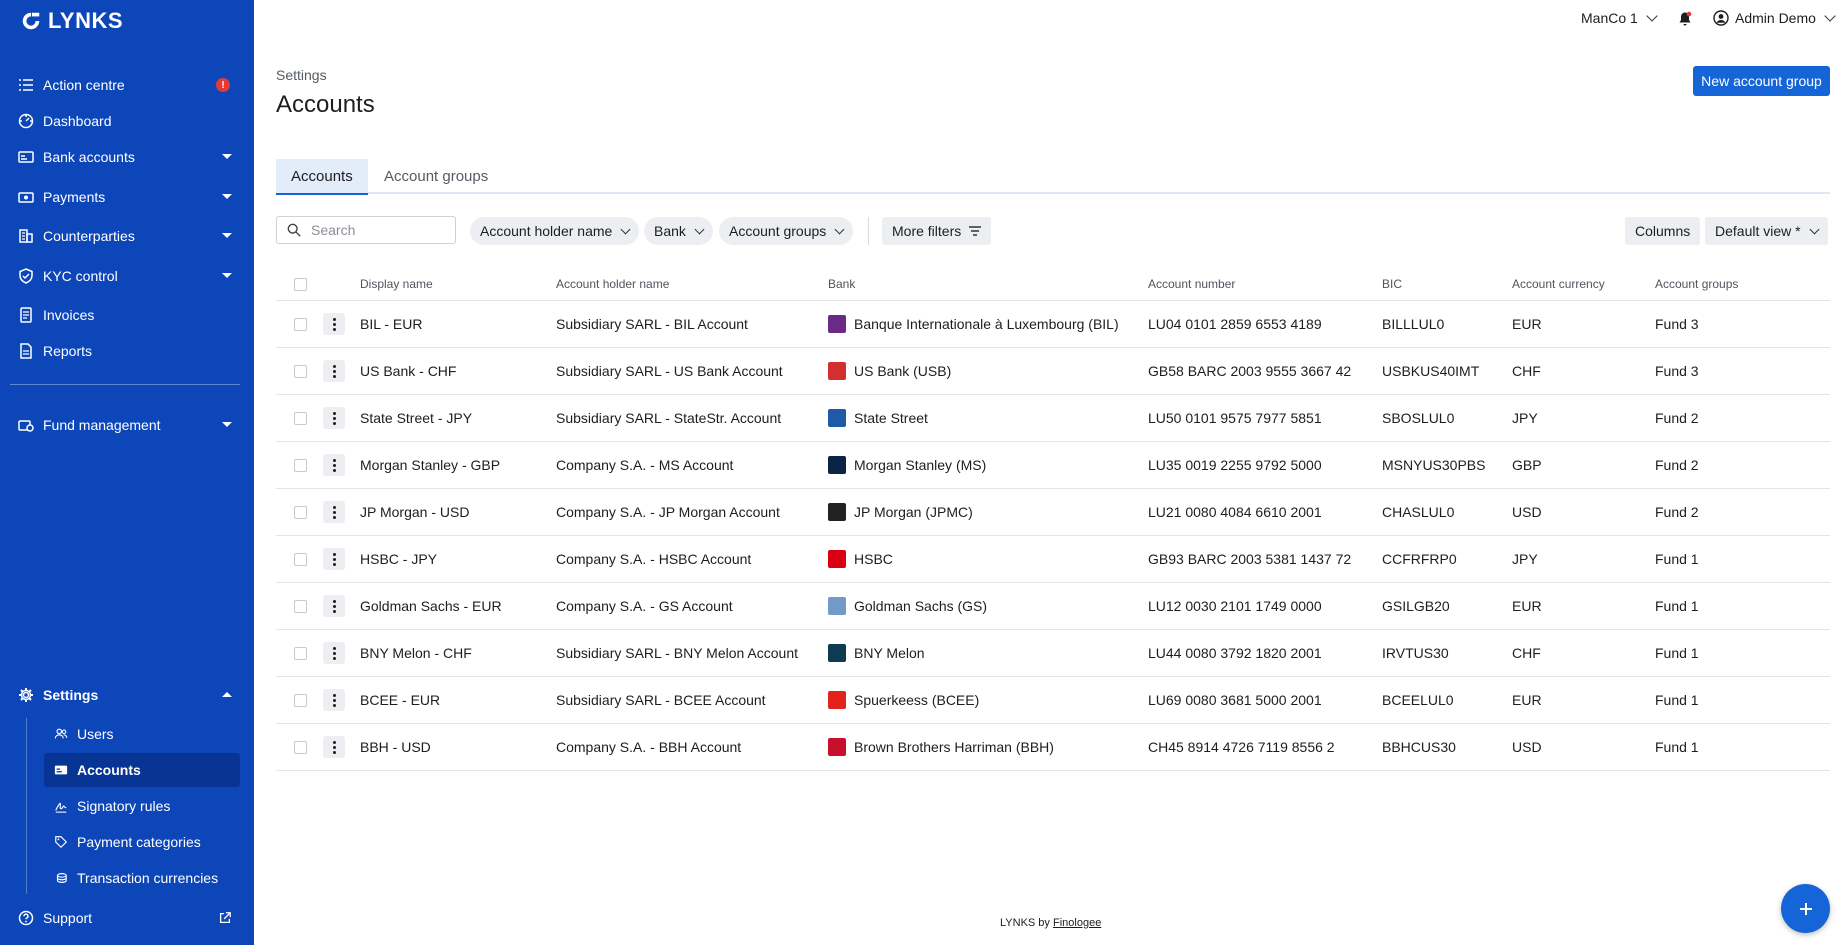  I want to click on cell-bic: CCFRFRP0, so click(1419, 559).